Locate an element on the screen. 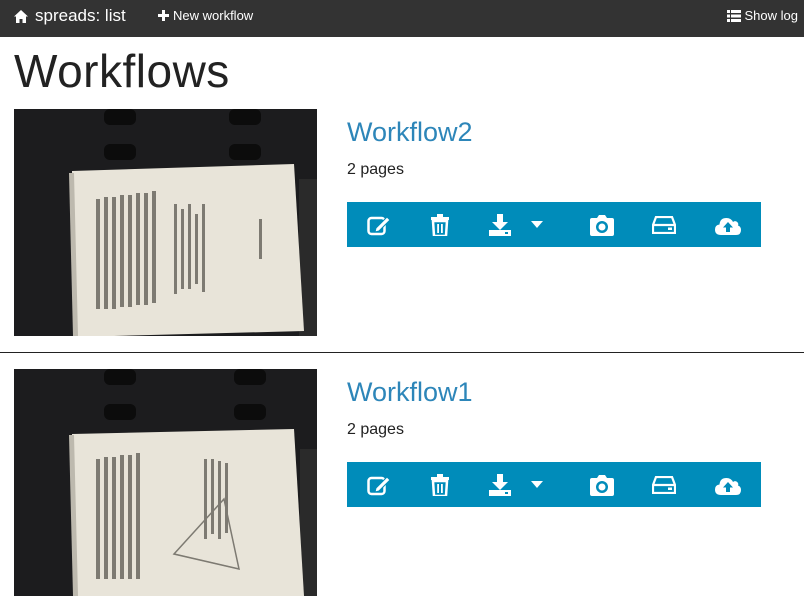 The image size is (804, 597). new-workflow-link: New workflow is located at coordinates (205, 15).